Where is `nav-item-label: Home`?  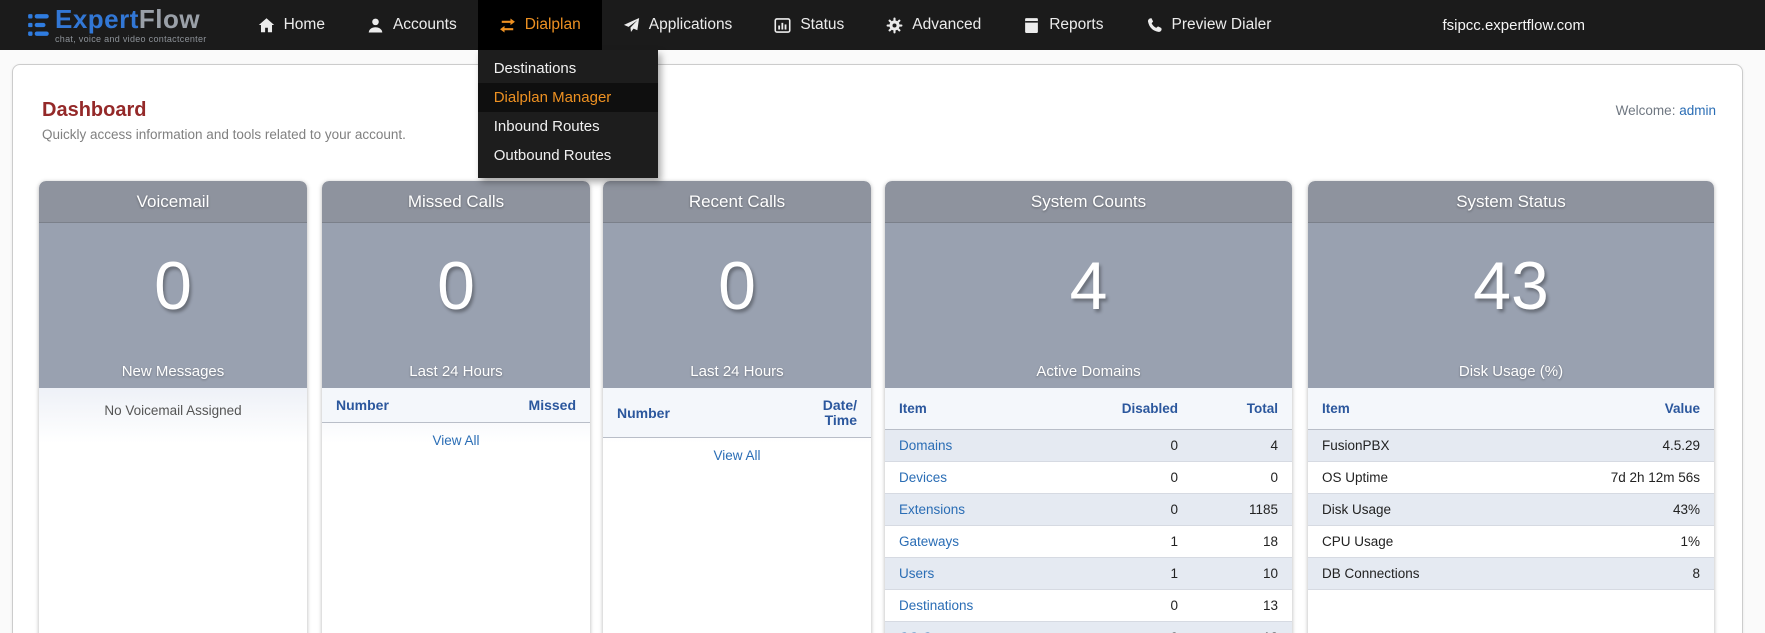
nav-item-label: Home is located at coordinates (304, 24).